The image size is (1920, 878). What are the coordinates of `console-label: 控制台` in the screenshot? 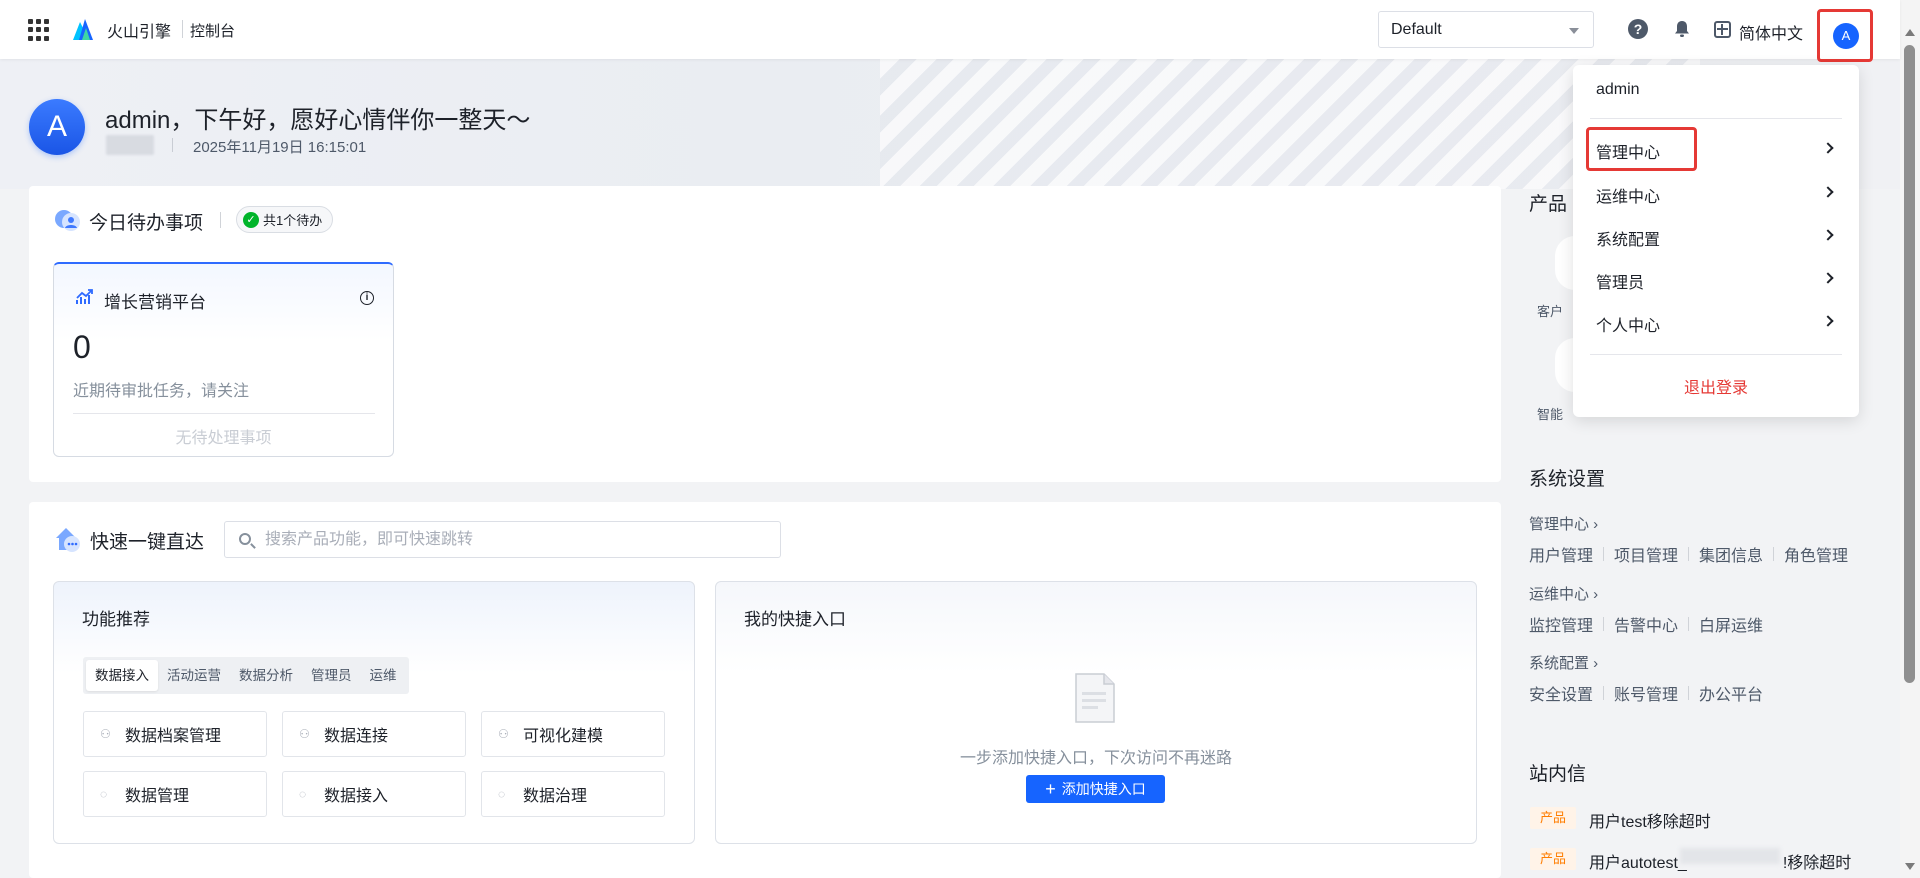 It's located at (212, 30).